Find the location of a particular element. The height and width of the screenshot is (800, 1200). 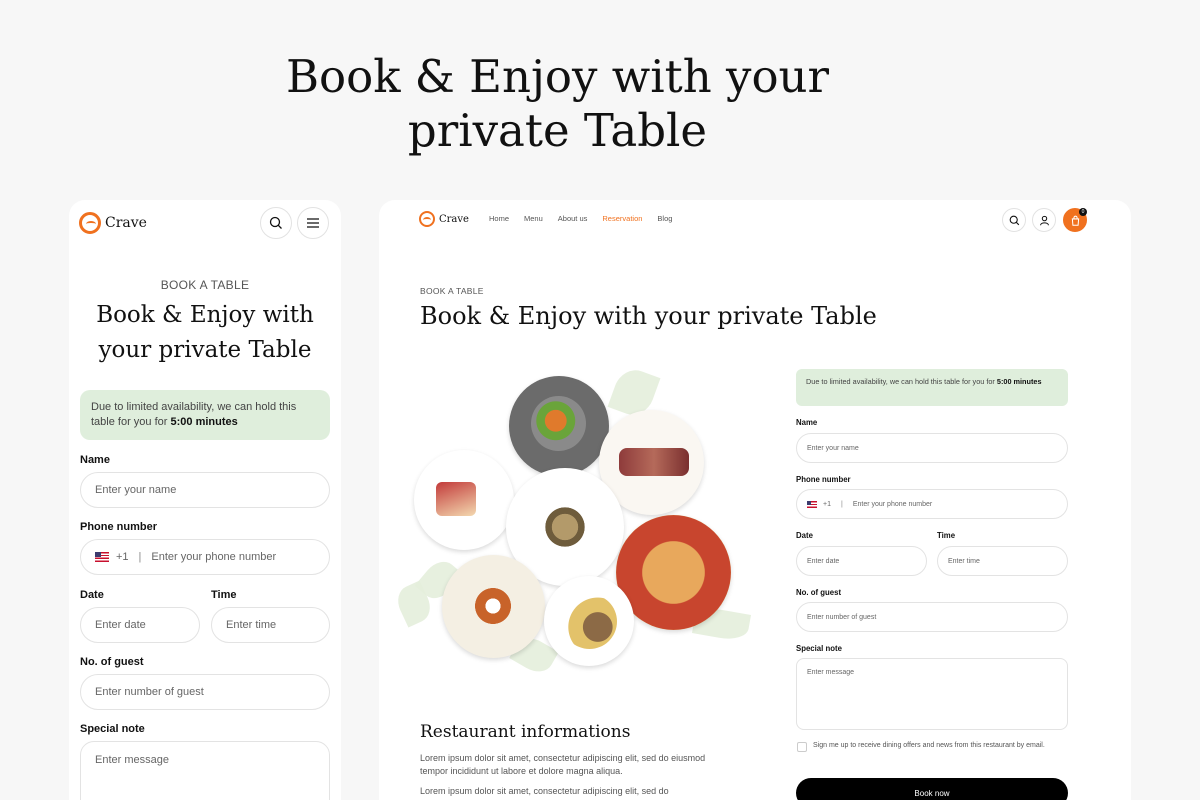

hamburger-menu-icon is located at coordinates (313, 223).